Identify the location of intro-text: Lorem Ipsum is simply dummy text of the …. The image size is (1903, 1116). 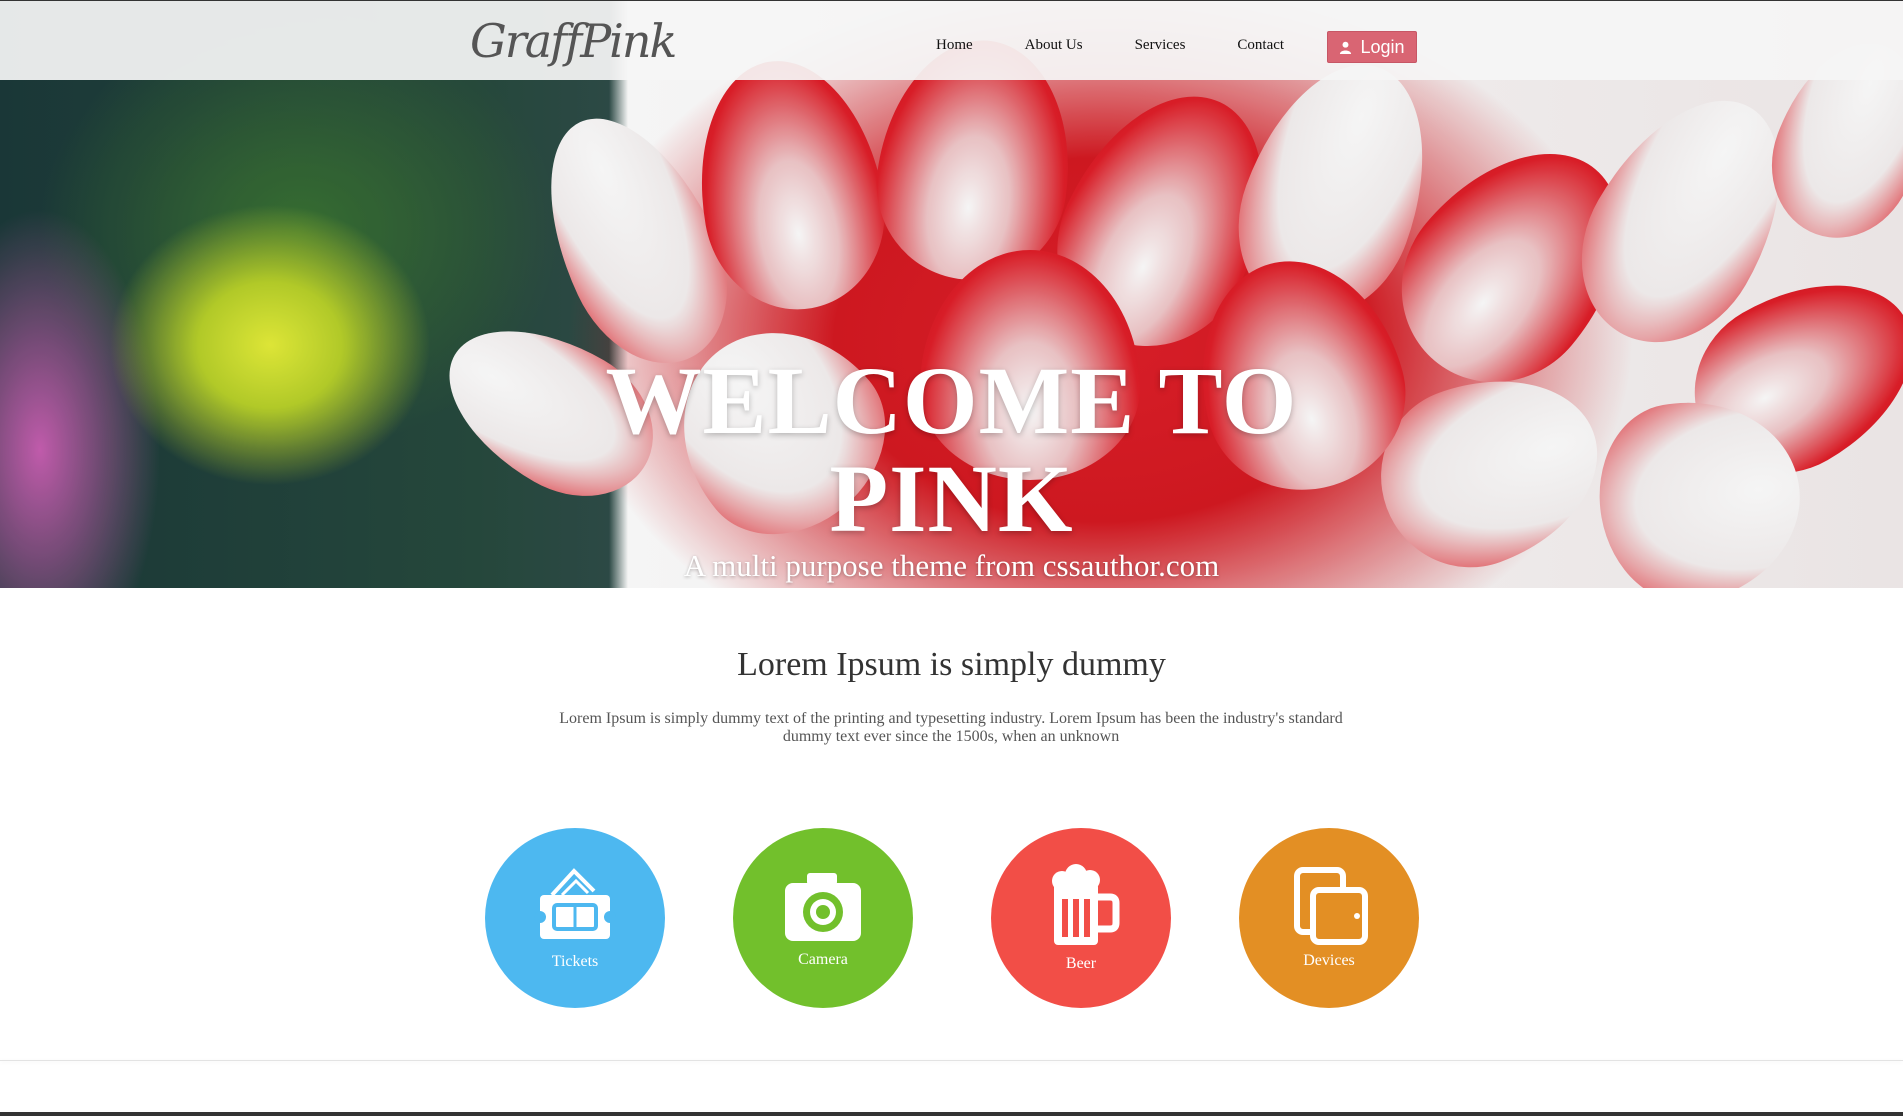
(951, 727).